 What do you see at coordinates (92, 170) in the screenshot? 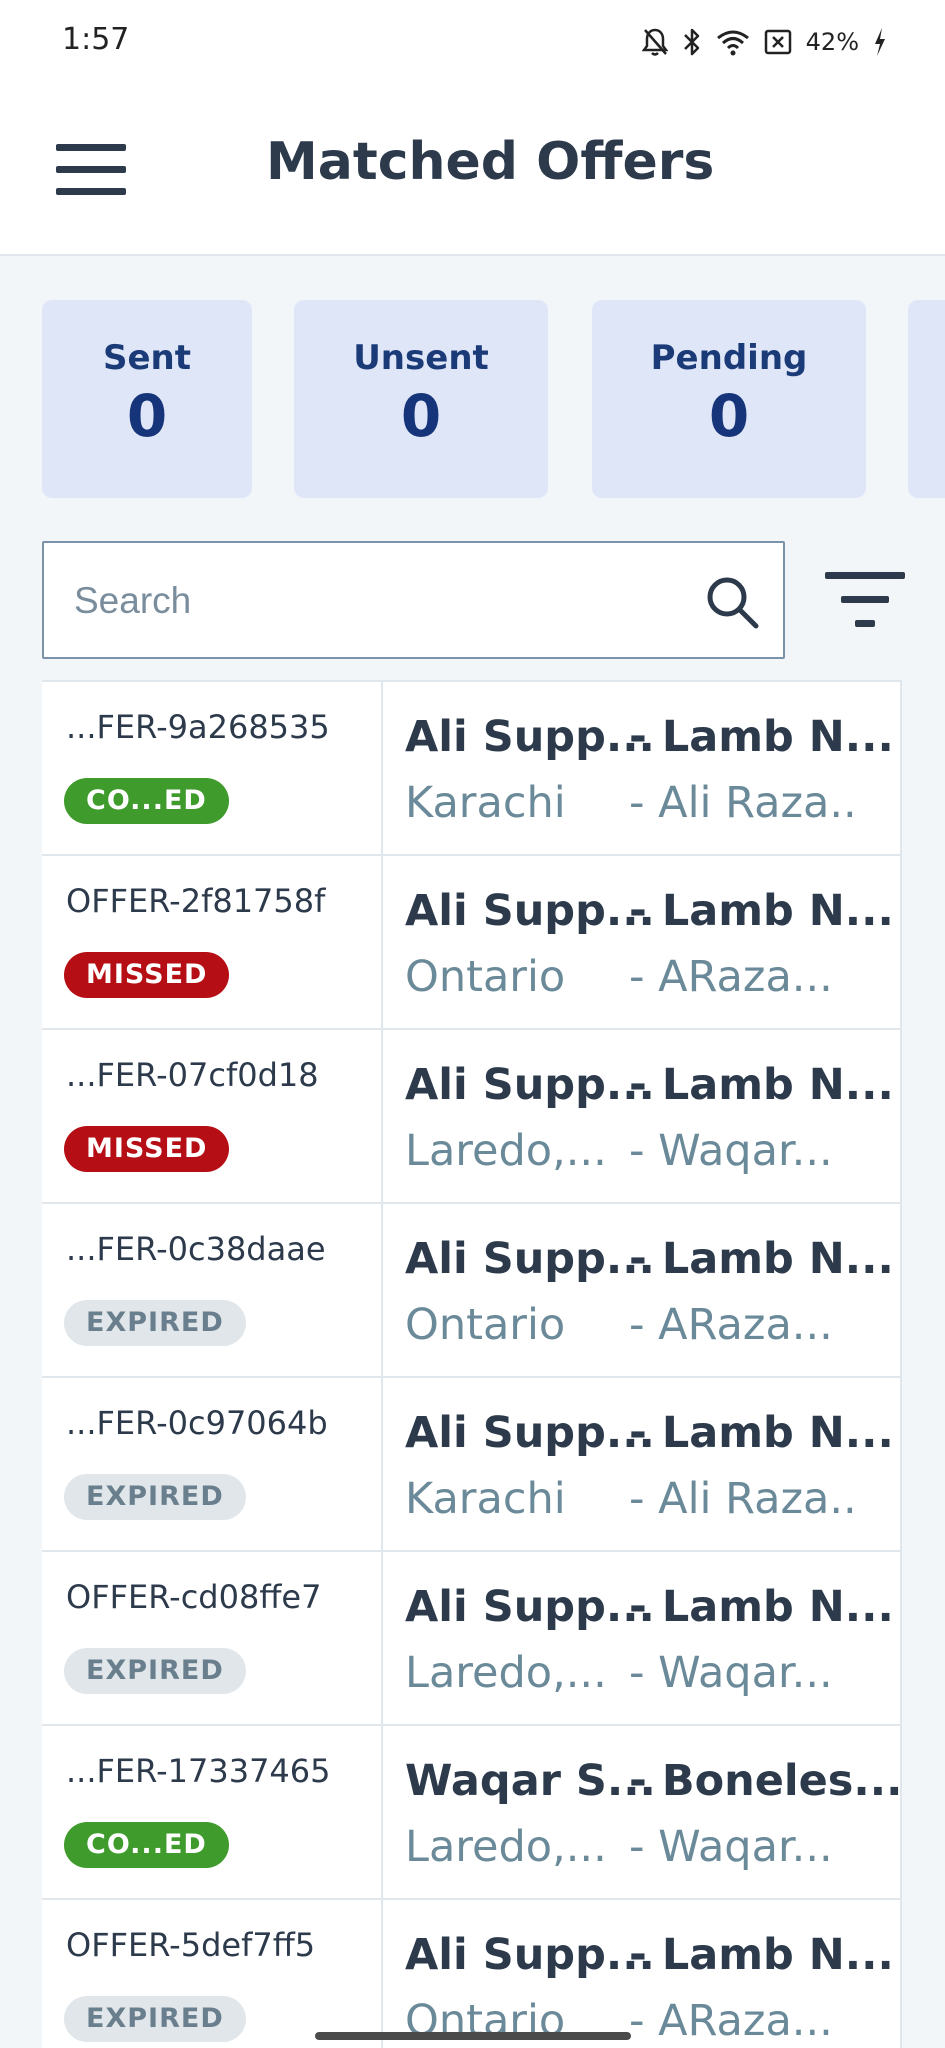
I see `menu-icon` at bounding box center [92, 170].